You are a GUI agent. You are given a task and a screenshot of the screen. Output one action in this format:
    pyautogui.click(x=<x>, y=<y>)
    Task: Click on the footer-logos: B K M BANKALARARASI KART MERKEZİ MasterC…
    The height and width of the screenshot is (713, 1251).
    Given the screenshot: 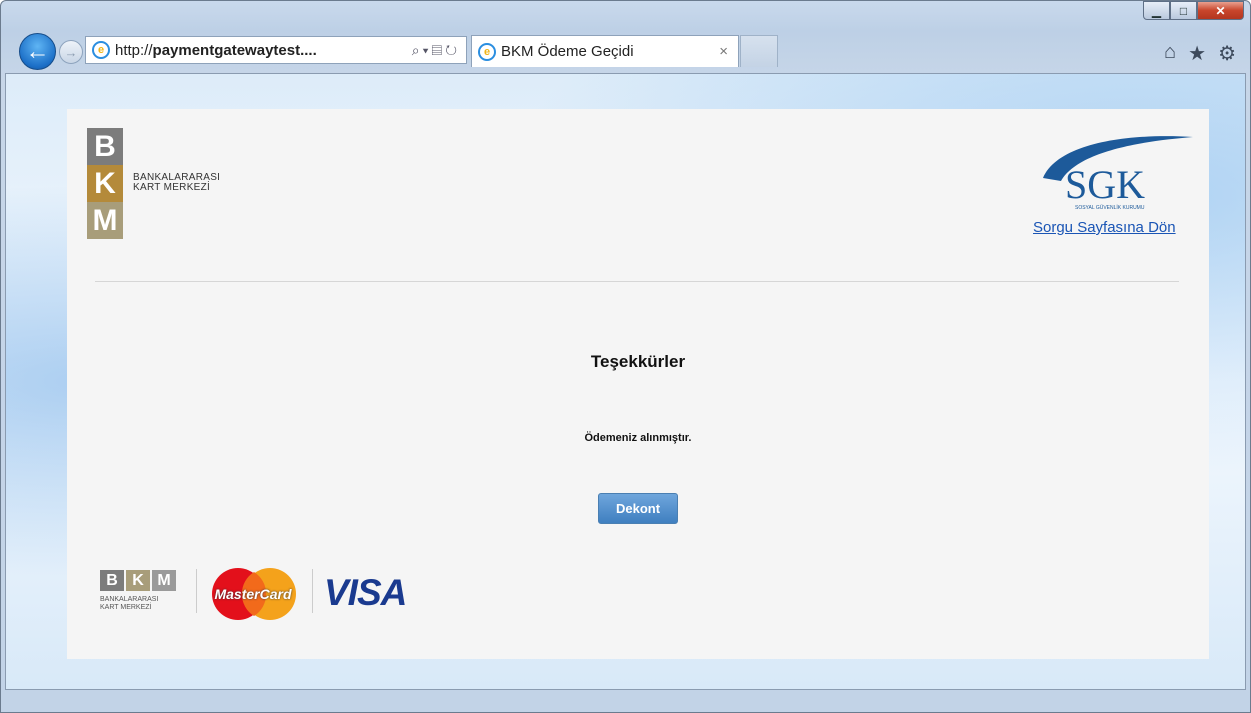 What is the action you would take?
    pyautogui.click(x=290, y=595)
    